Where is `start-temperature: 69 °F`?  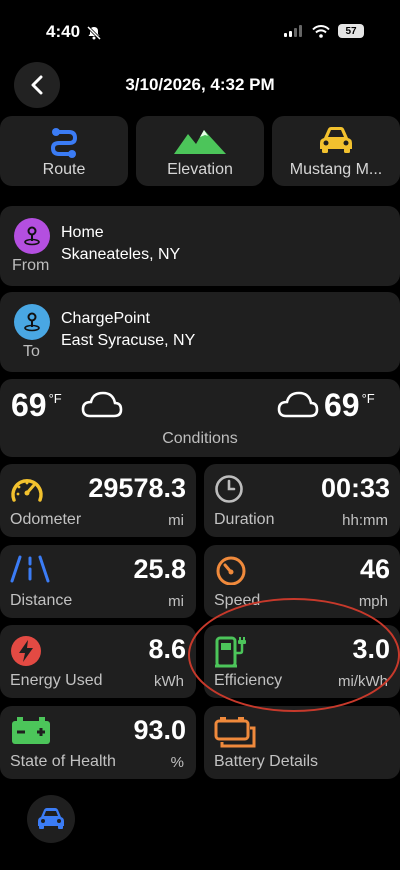
start-temperature: 69 °F is located at coordinates (36, 405).